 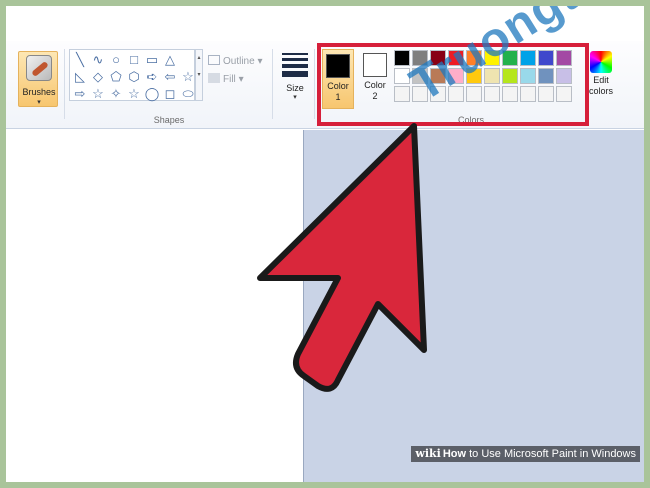 I want to click on brushes-label: Brushes, so click(x=39, y=92).